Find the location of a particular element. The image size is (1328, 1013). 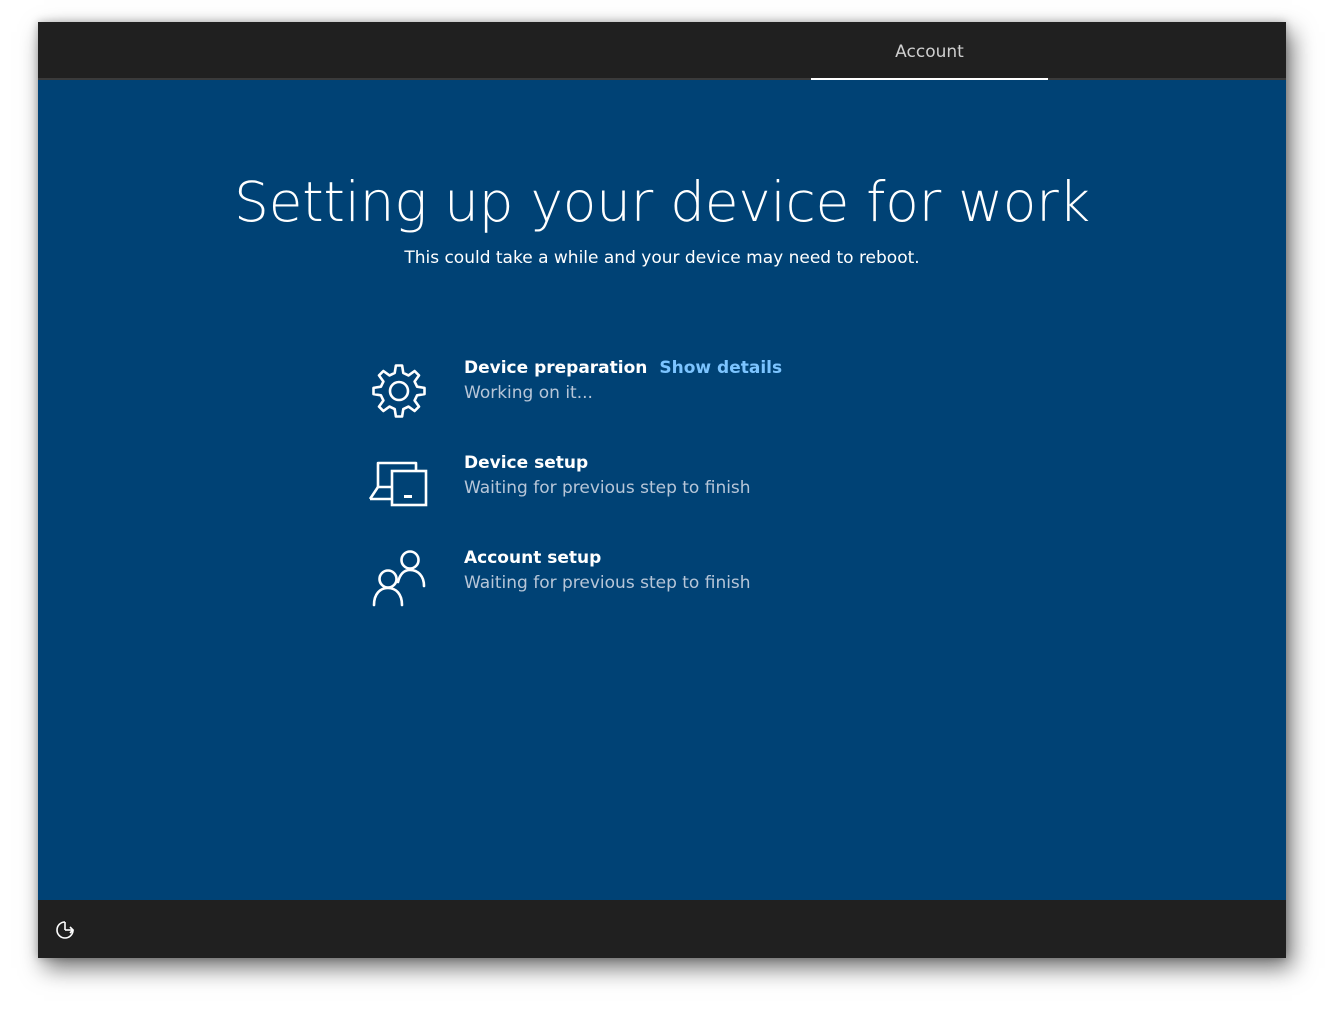

tab-account: Account is located at coordinates (929, 51).